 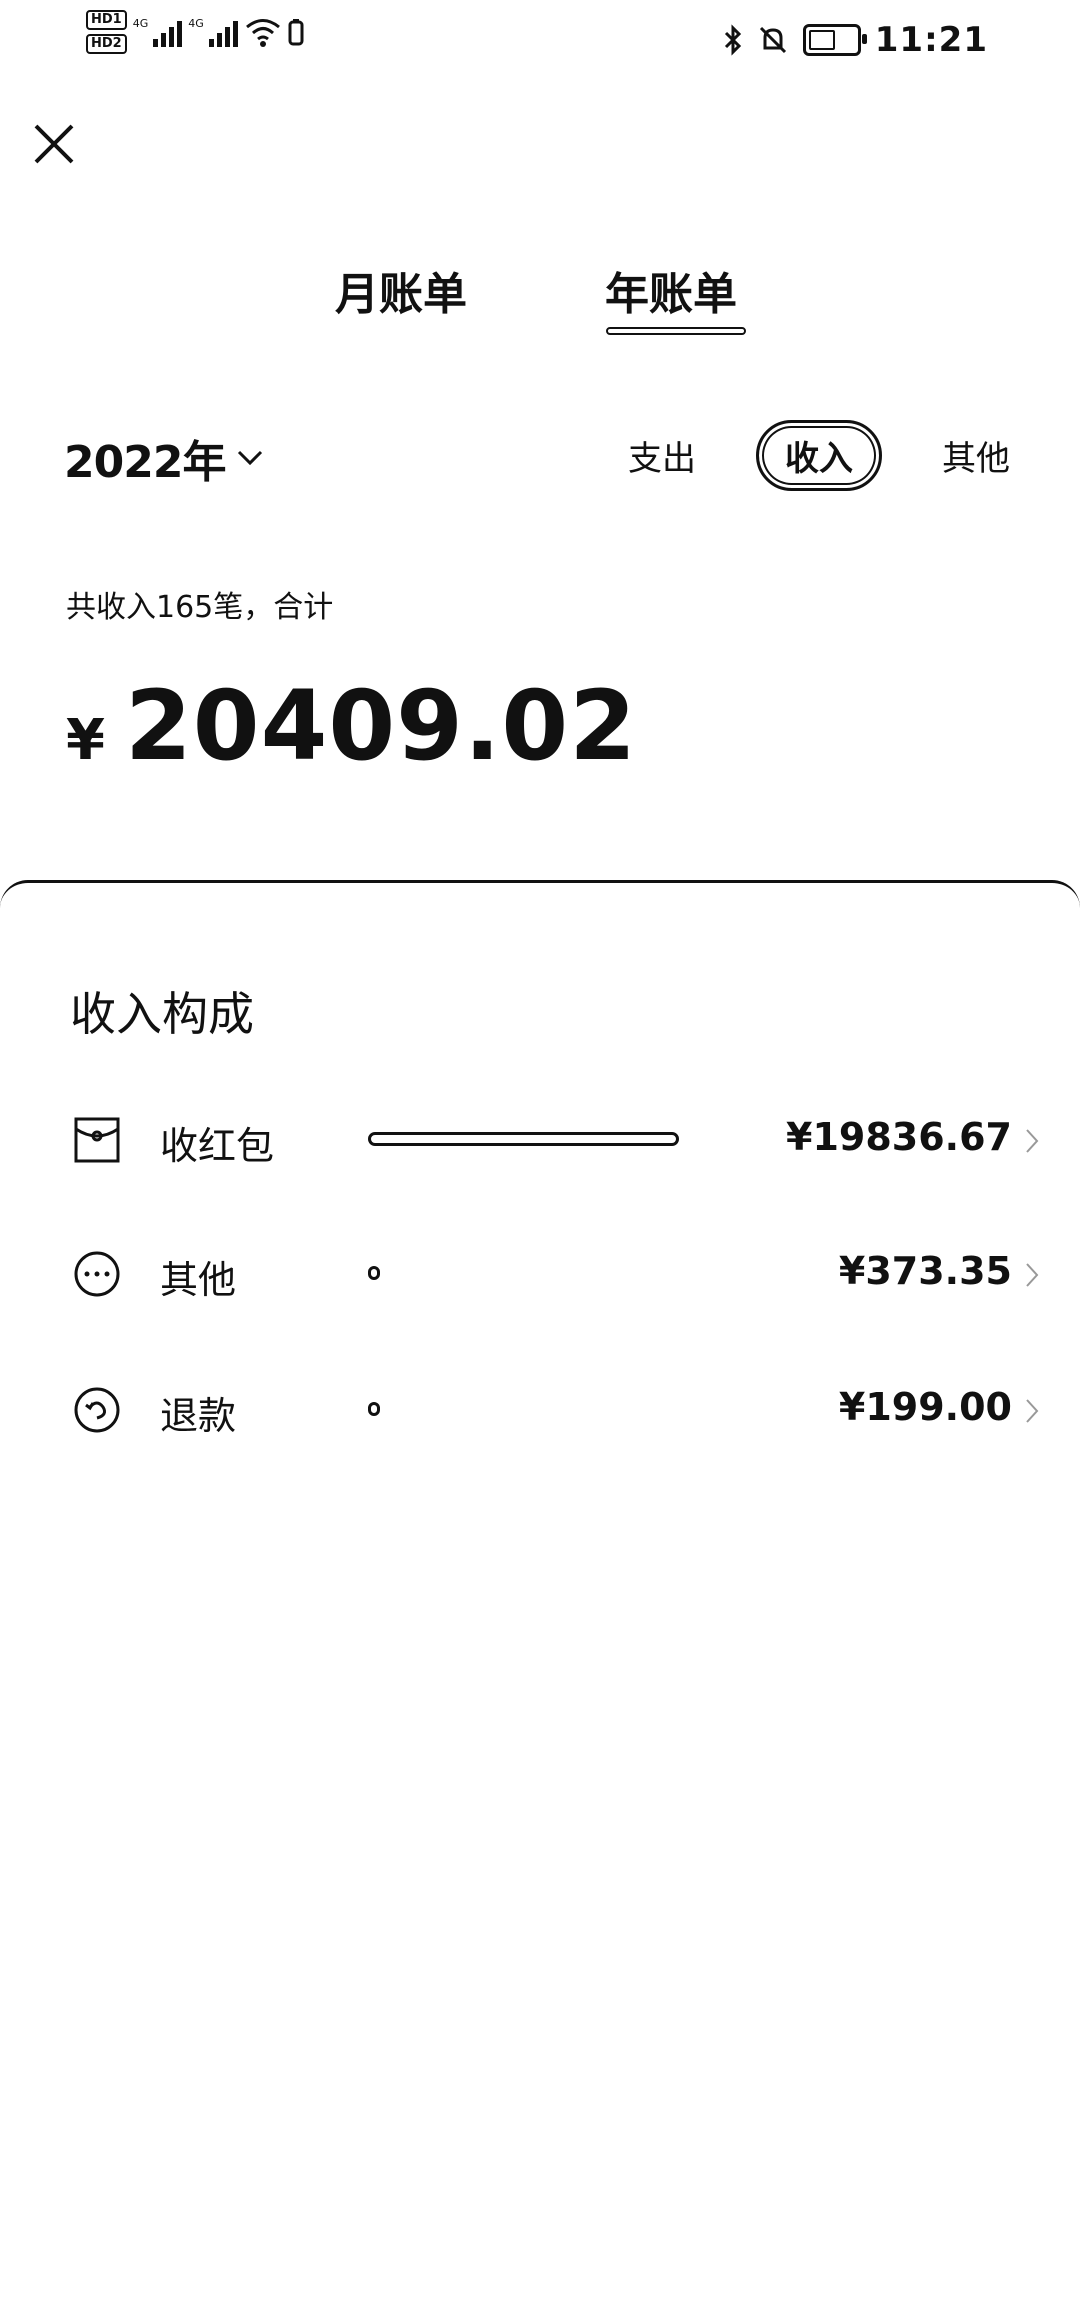 What do you see at coordinates (198, 1280) in the screenshot?
I see `row-label: 其他` at bounding box center [198, 1280].